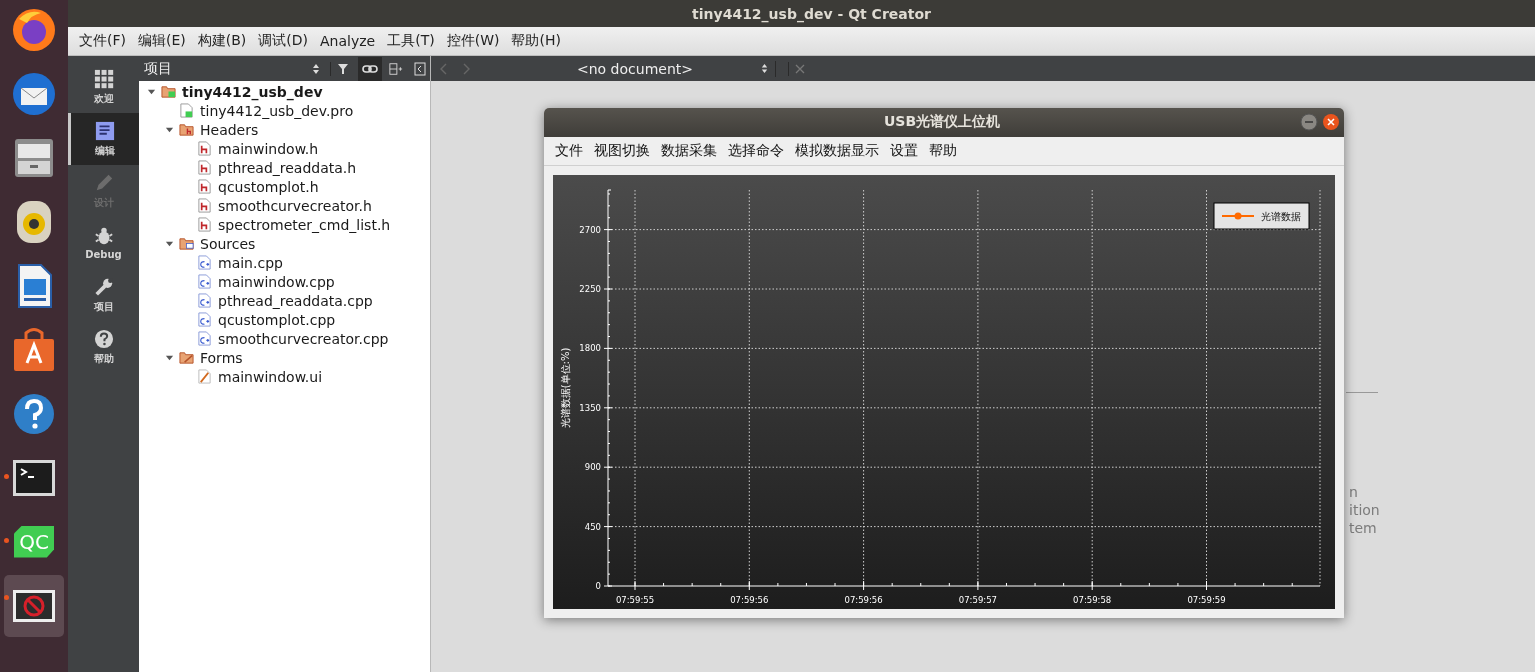 This screenshot has width=1535, height=672. I want to click on menu-item: 选择命令, so click(756, 150).